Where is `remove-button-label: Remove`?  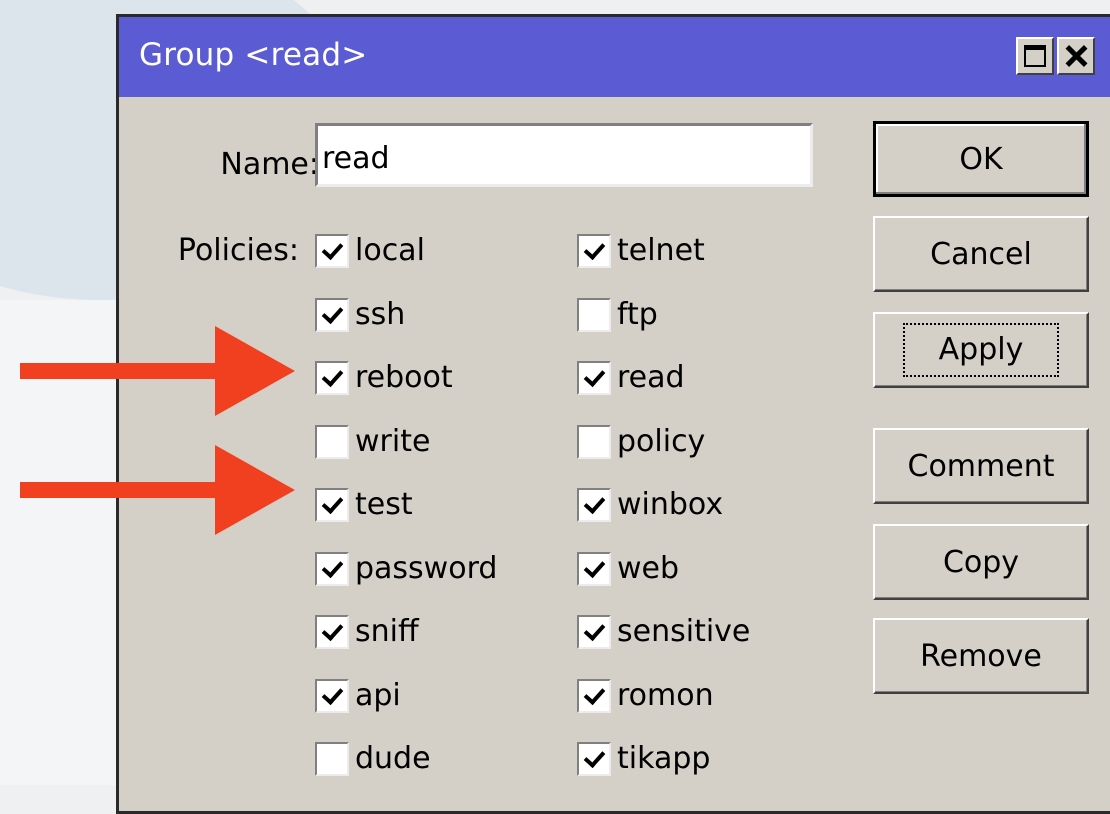
remove-button-label: Remove is located at coordinates (981, 656).